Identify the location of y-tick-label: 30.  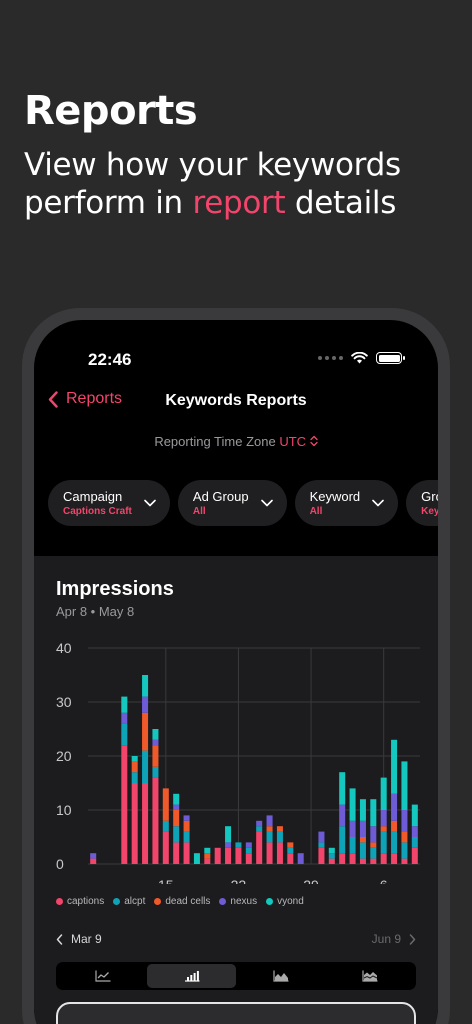
(64, 702).